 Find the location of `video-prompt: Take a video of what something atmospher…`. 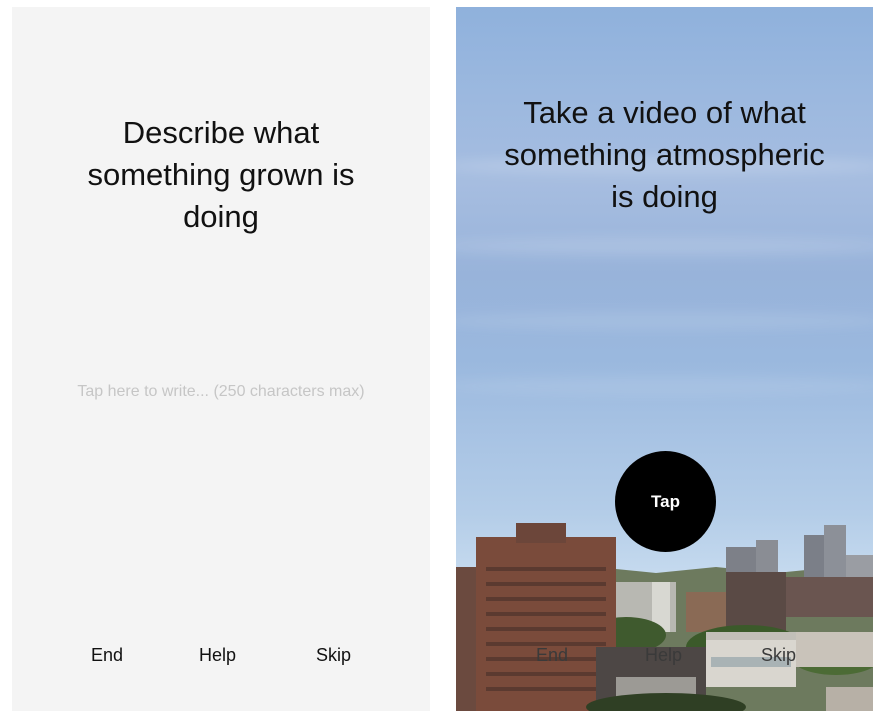

video-prompt: Take a video of what something atmospher… is located at coordinates (664, 154).